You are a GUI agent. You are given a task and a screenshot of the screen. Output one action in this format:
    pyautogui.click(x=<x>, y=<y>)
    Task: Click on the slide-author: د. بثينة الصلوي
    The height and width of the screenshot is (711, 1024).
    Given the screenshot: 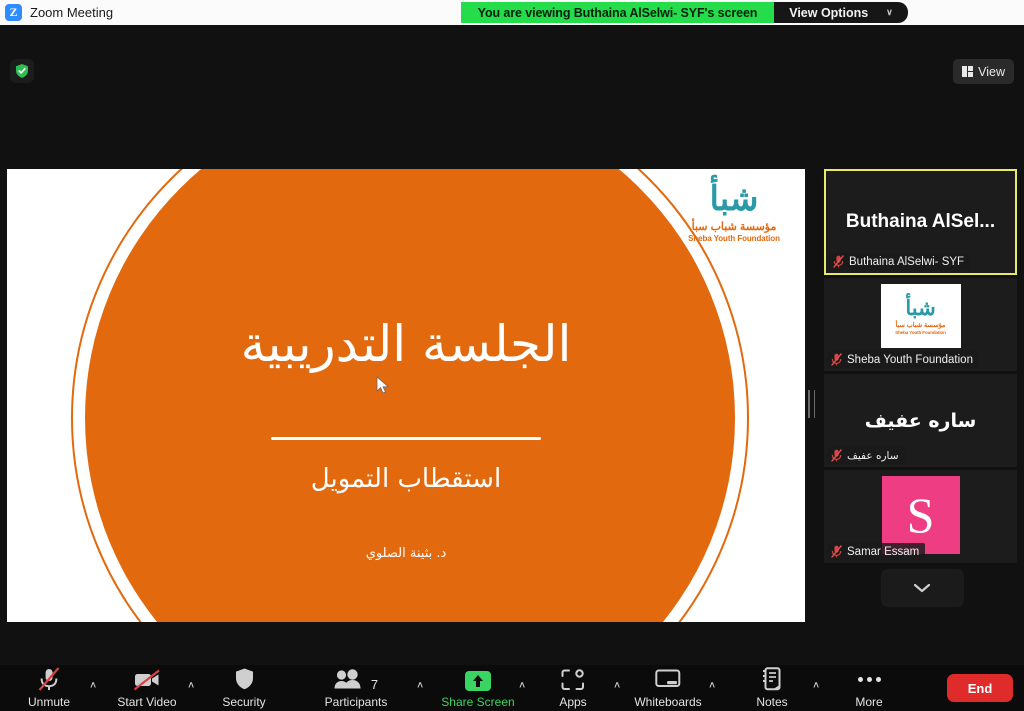 What is the action you would take?
    pyautogui.click(x=406, y=553)
    